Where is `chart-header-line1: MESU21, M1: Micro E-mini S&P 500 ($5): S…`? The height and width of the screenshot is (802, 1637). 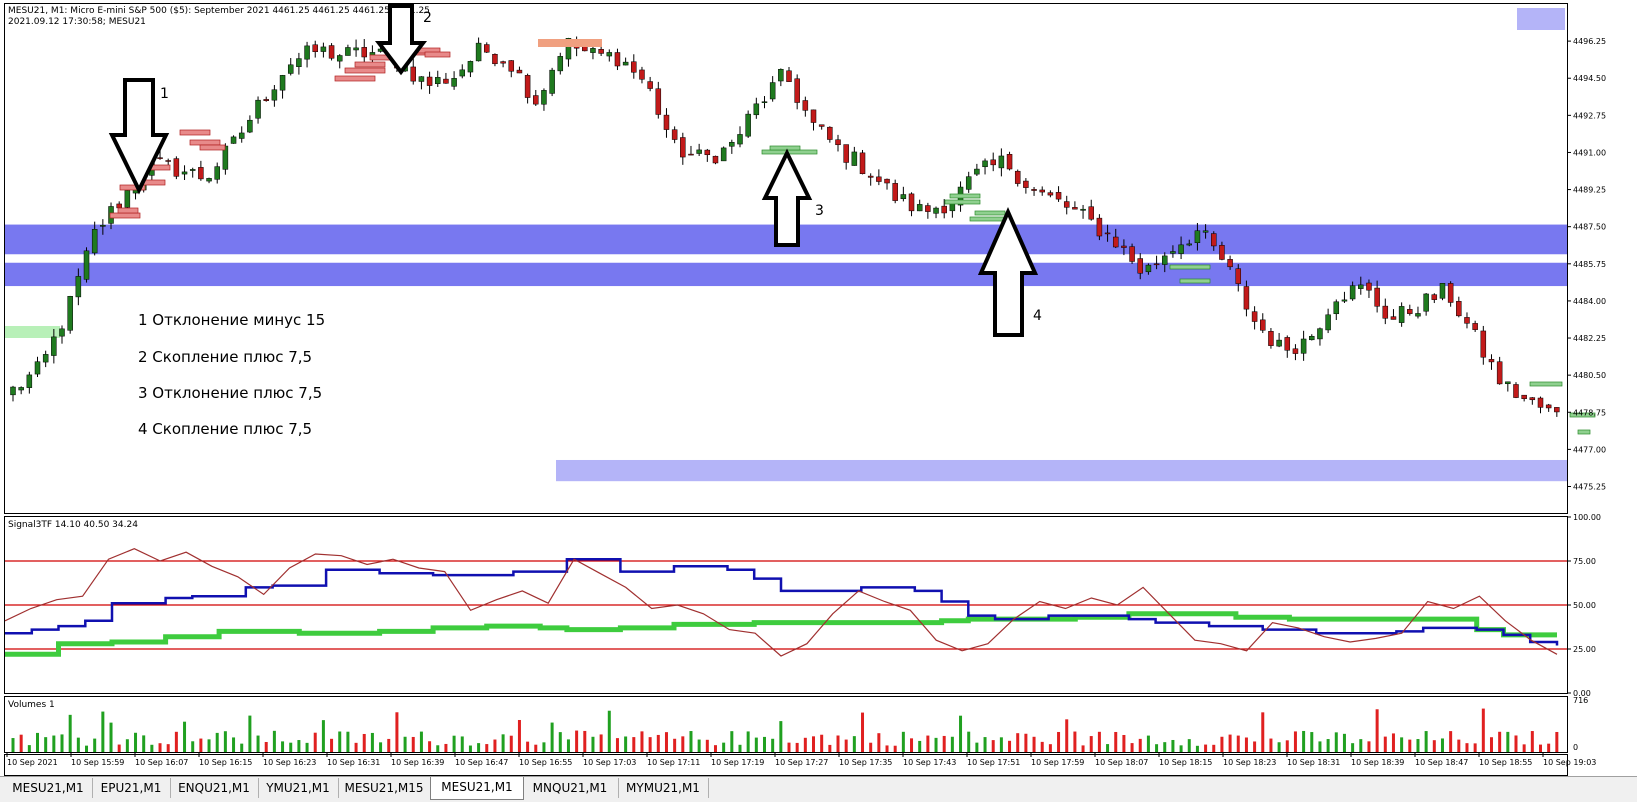
chart-header-line1: MESU21, M1: Micro E-mini S&P 500 ($5): S… is located at coordinates (219, 11).